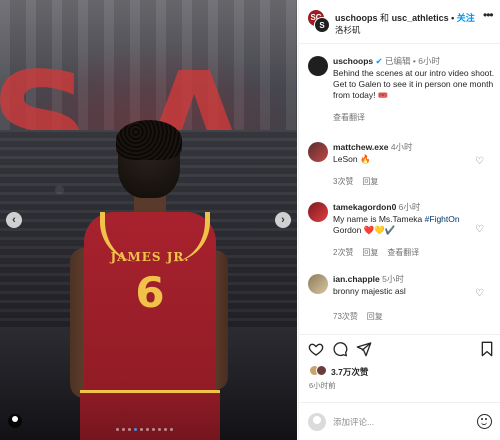 The width and height of the screenshot is (500, 440). What do you see at coordinates (399, 364) in the screenshot?
I see `post-actions: 3.7万次赞 6小时前` at bounding box center [399, 364].